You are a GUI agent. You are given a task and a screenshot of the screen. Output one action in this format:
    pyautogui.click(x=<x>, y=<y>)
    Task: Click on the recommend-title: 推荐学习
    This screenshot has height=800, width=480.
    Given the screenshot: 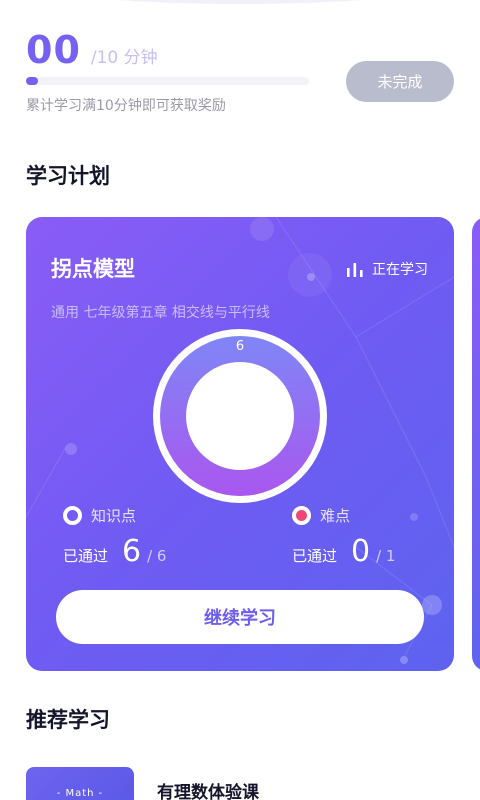 What is the action you would take?
    pyautogui.click(x=68, y=720)
    